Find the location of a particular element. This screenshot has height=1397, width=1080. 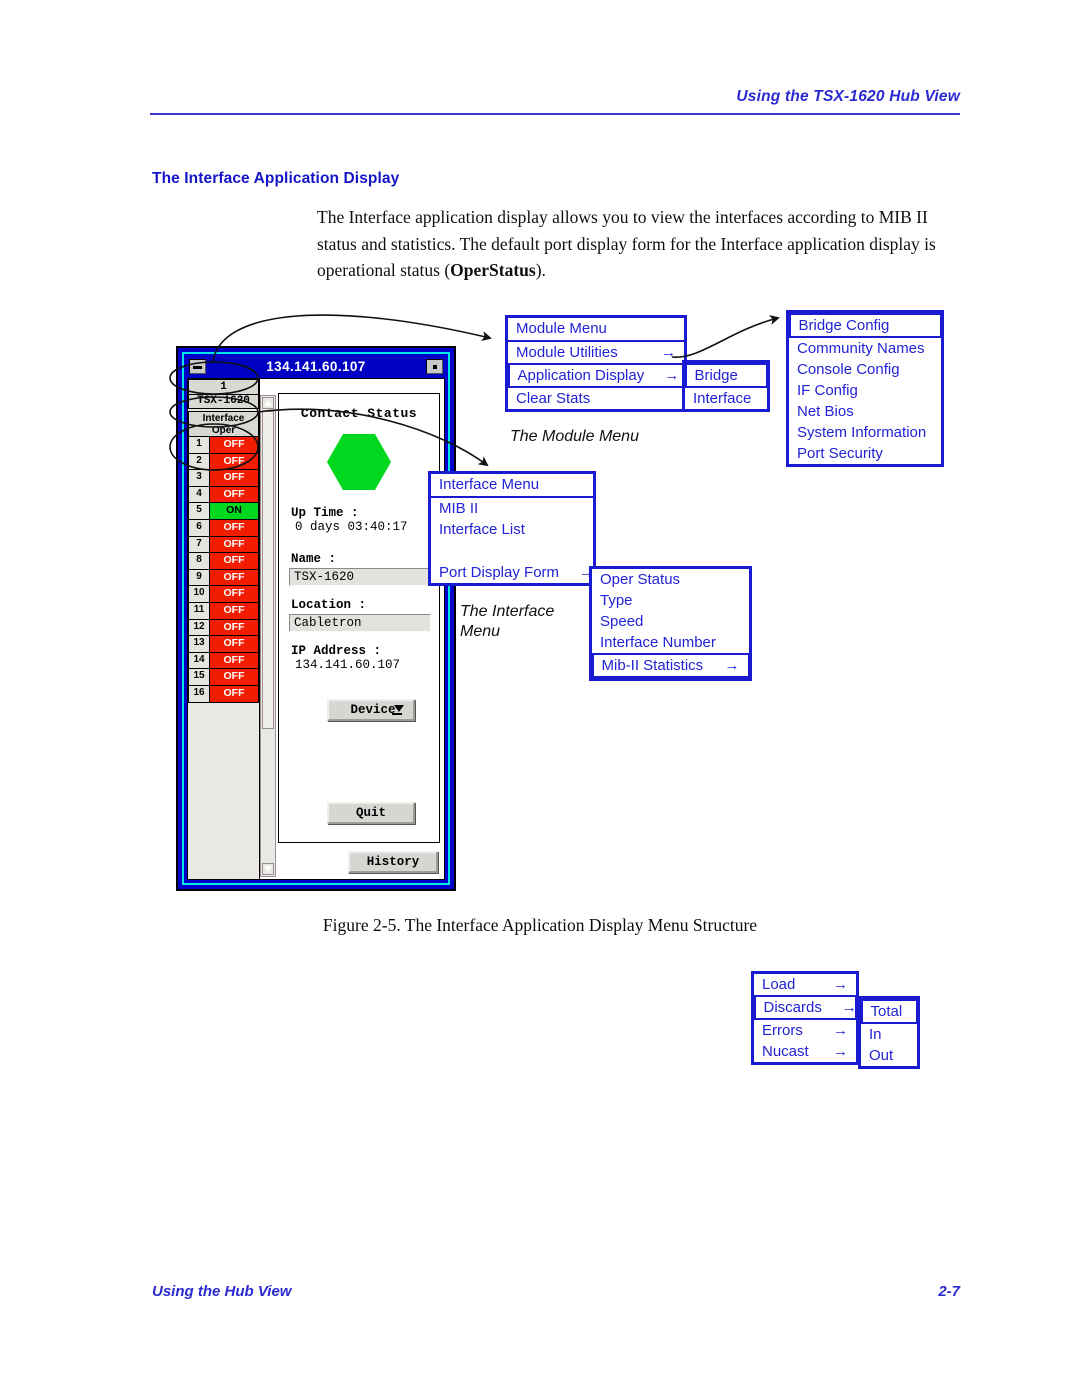

menu-item-interface-list: Interface List is located at coordinates (512, 529).